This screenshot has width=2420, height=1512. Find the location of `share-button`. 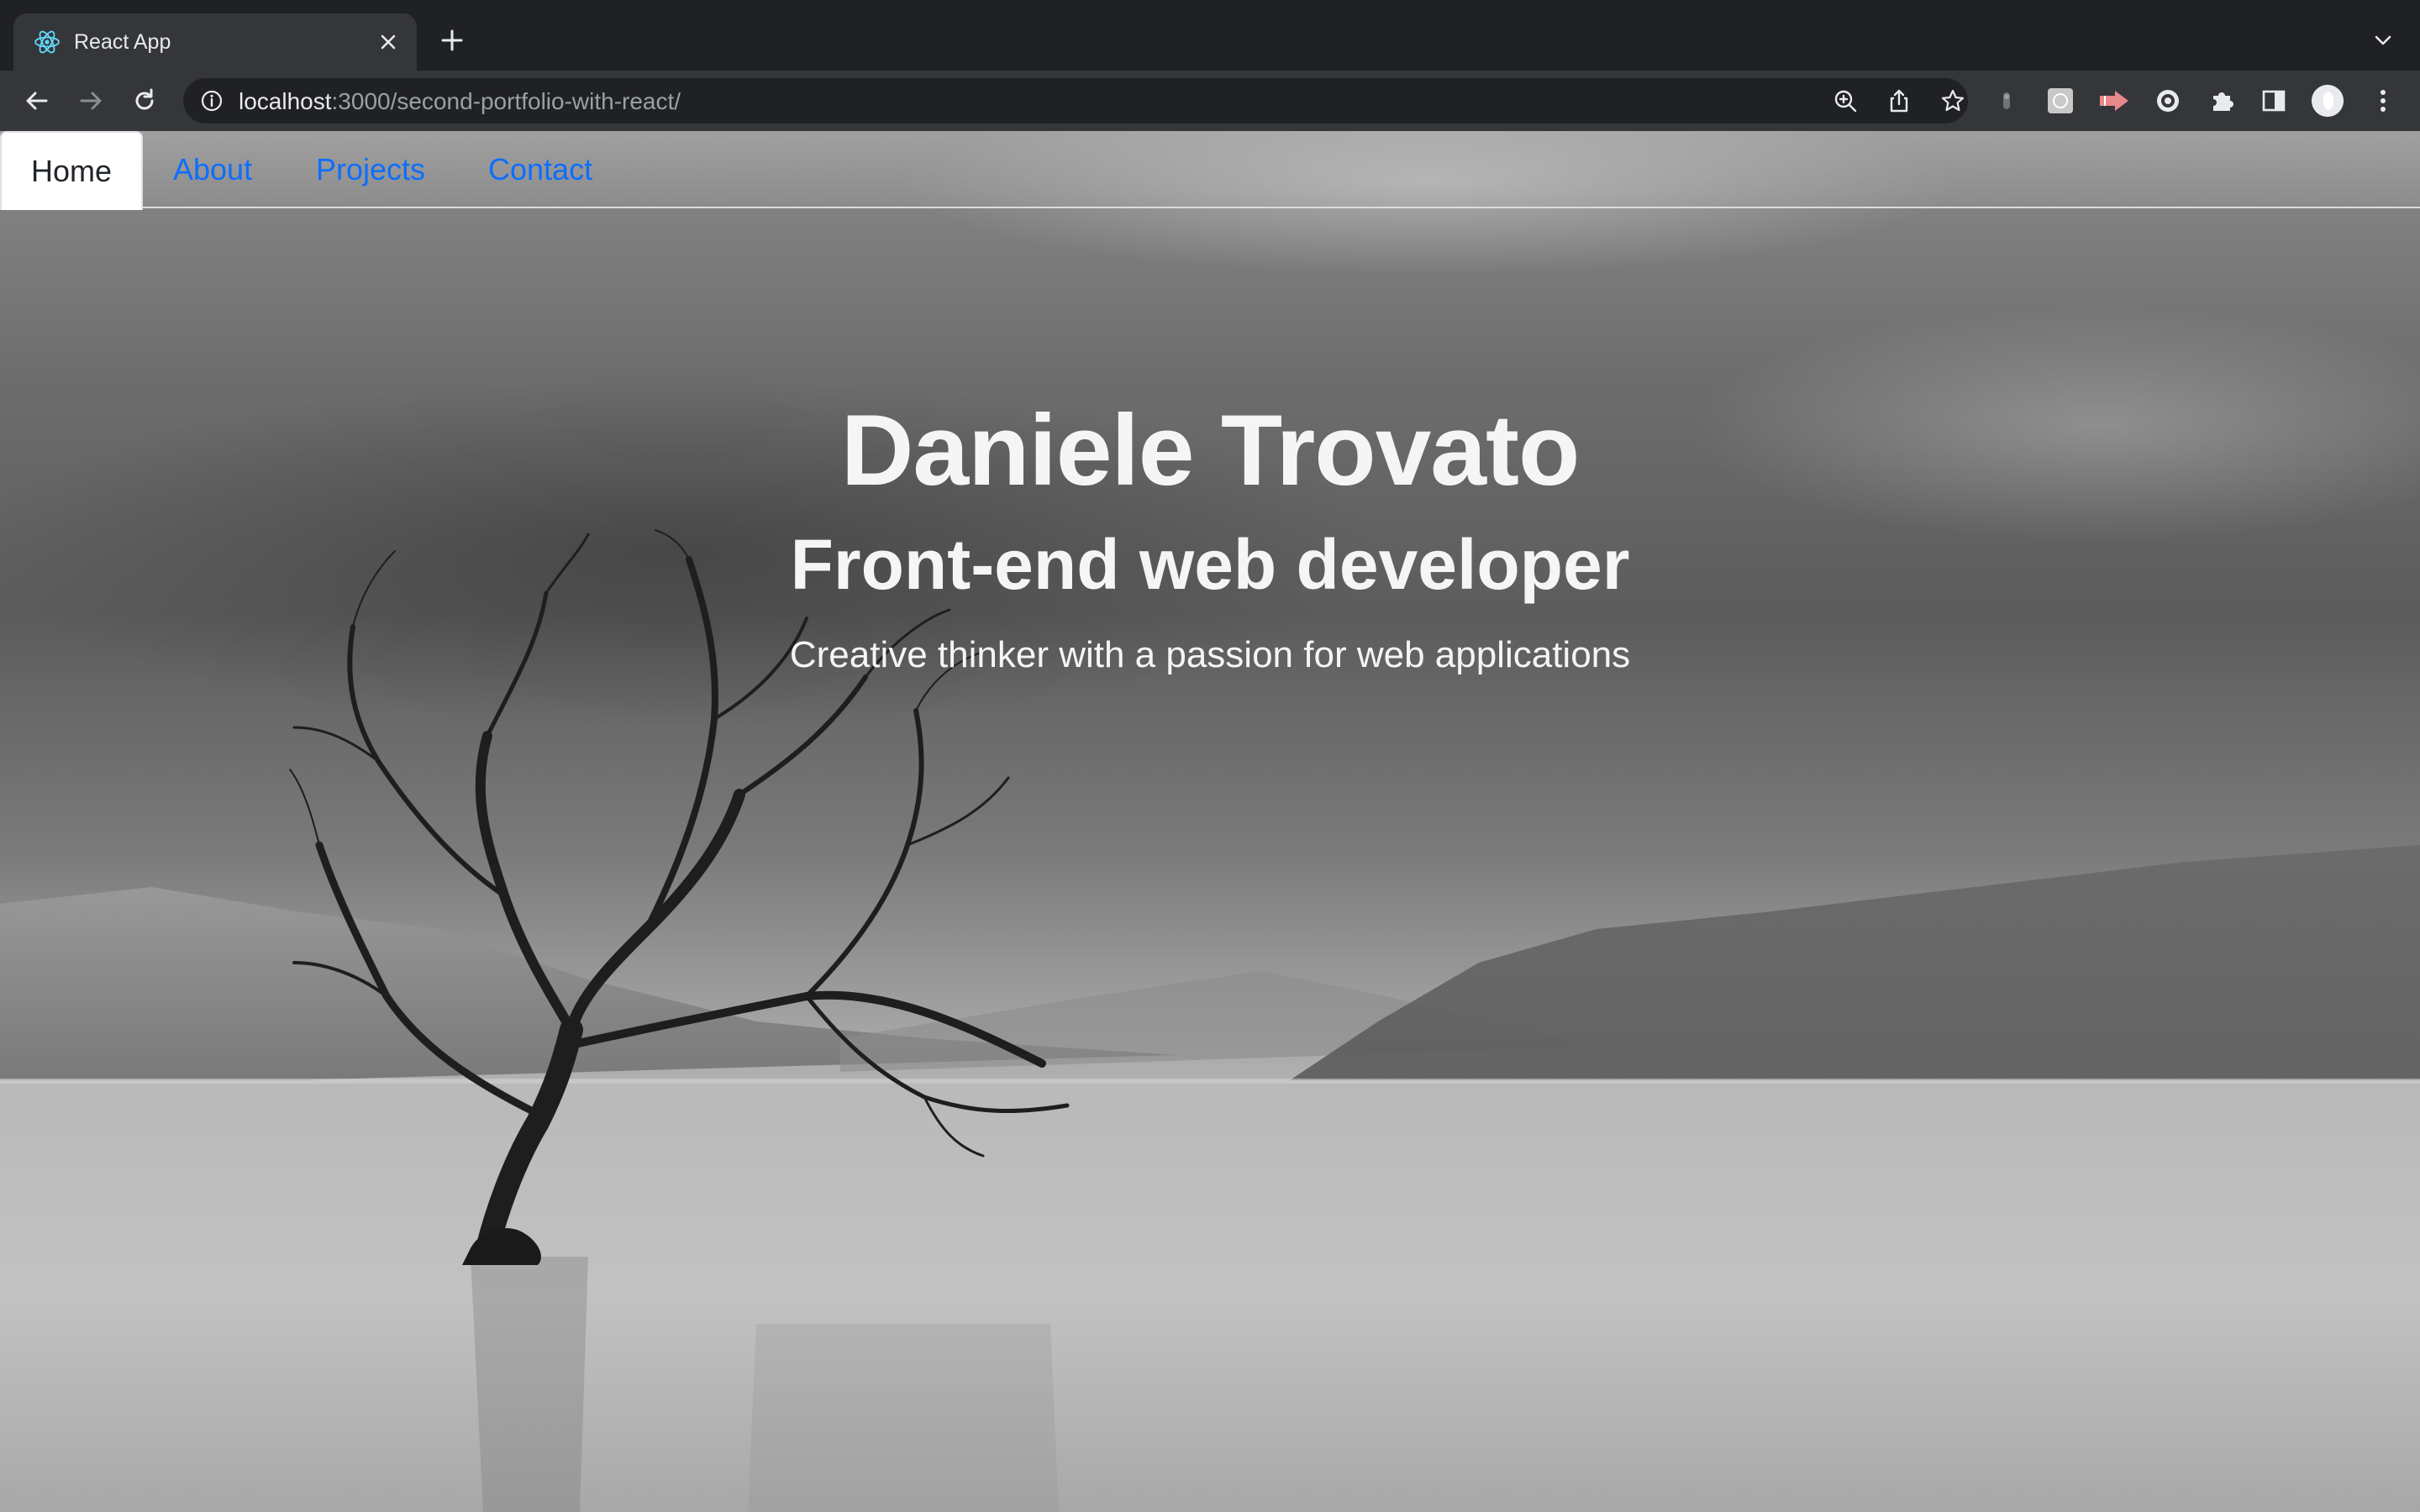

share-button is located at coordinates (1899, 100).